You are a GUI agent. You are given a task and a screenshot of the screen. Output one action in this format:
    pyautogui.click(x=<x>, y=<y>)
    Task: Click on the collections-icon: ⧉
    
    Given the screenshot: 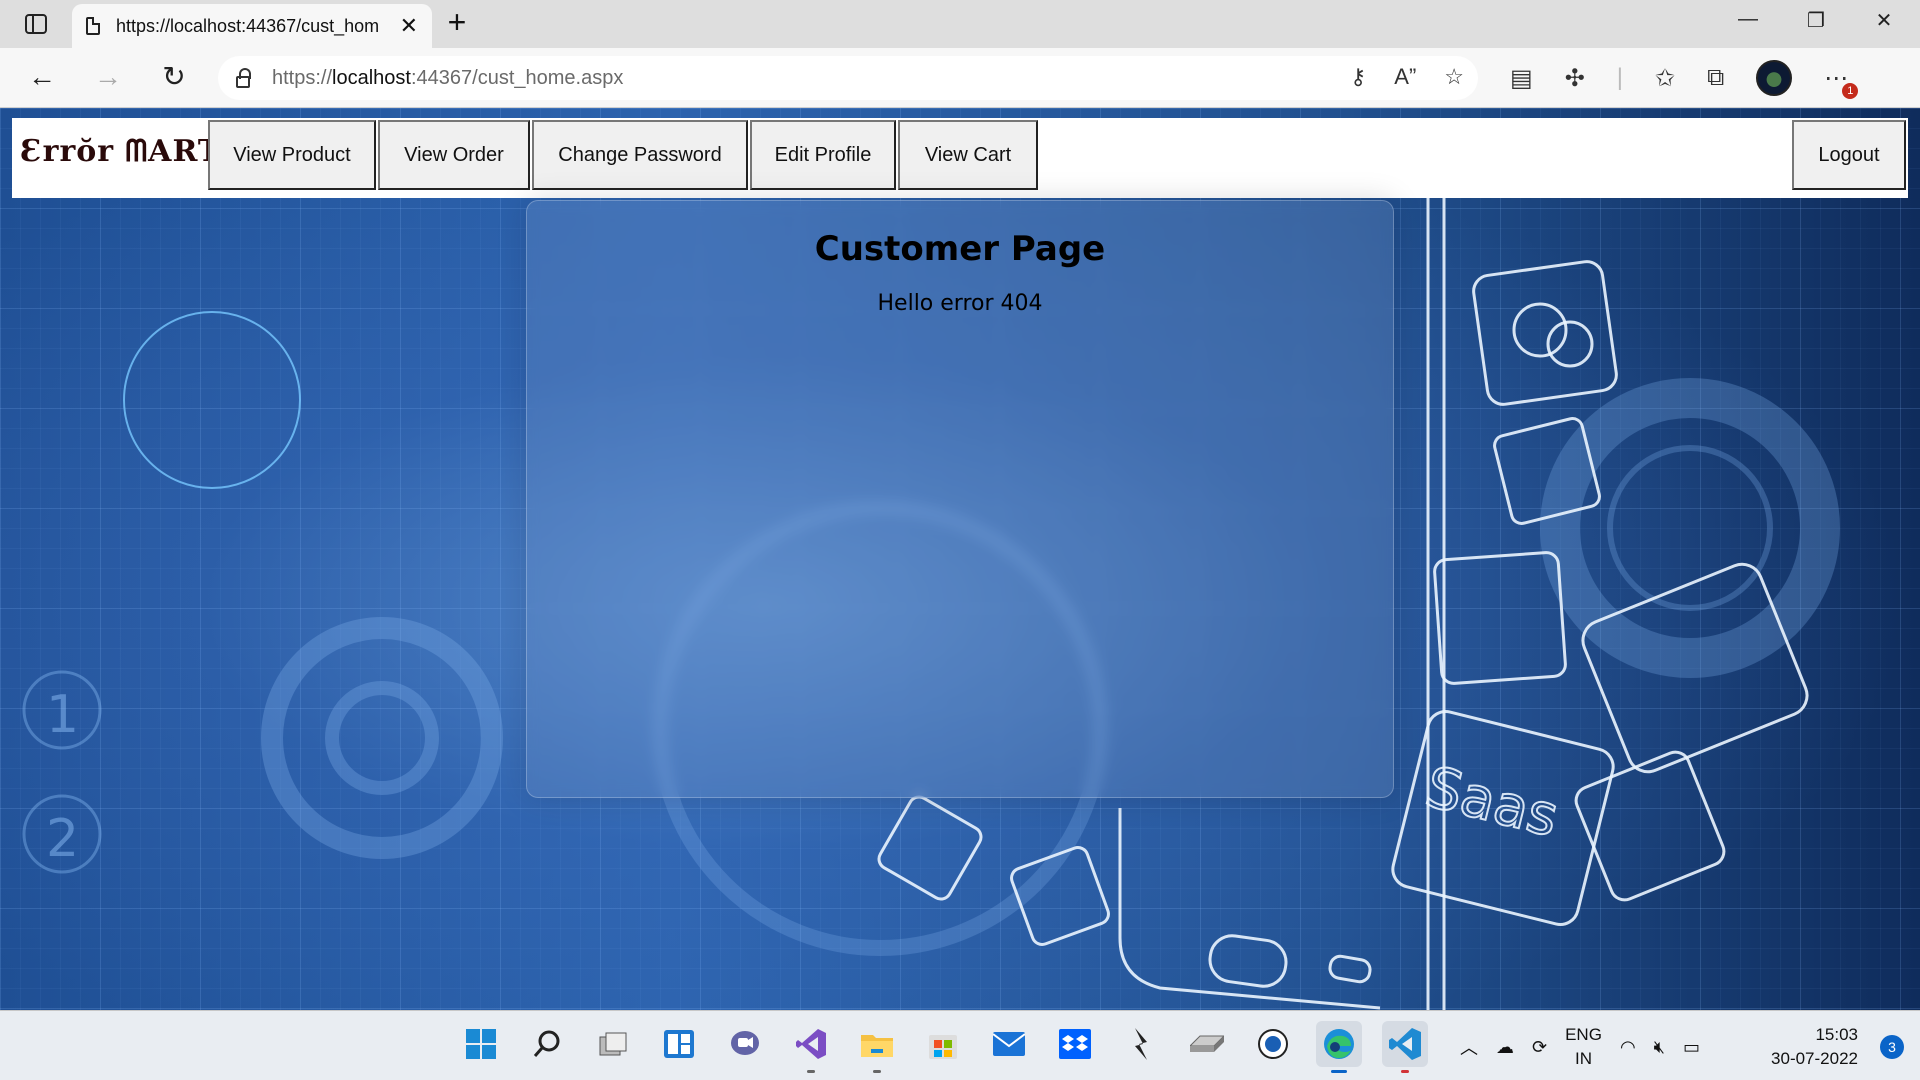 What is the action you would take?
    pyautogui.click(x=1715, y=78)
    